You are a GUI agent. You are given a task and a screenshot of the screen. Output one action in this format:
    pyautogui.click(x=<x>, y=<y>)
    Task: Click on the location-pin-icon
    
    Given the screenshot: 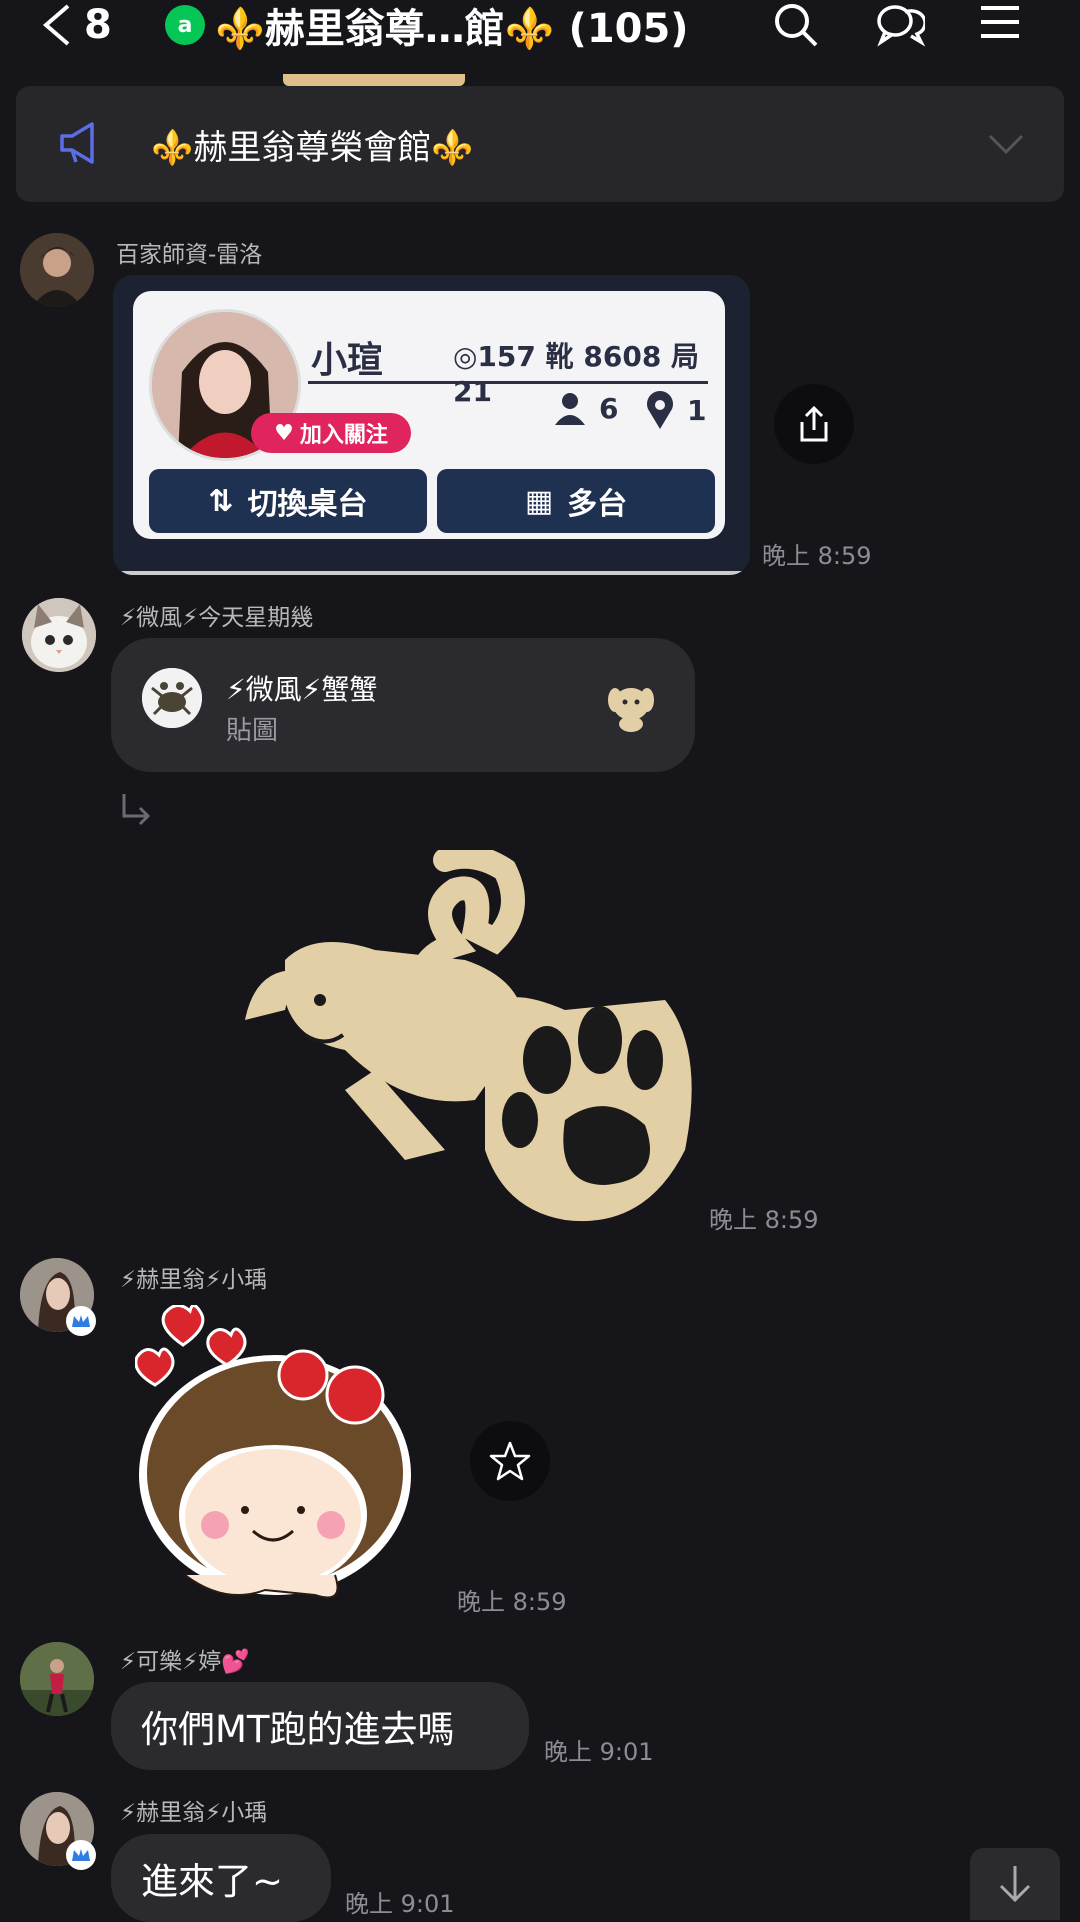 What is the action you would take?
    pyautogui.click(x=660, y=410)
    